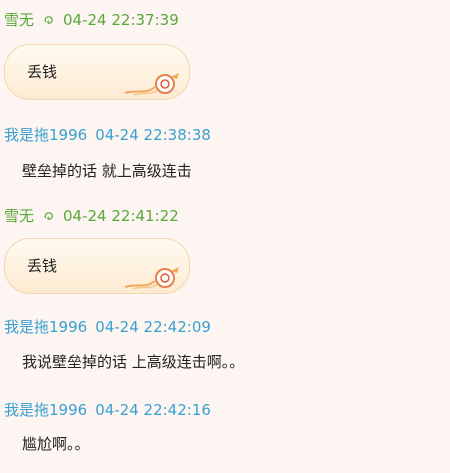  I want to click on message-header: 我是拖1996 04-24 22:42:09, so click(107, 327).